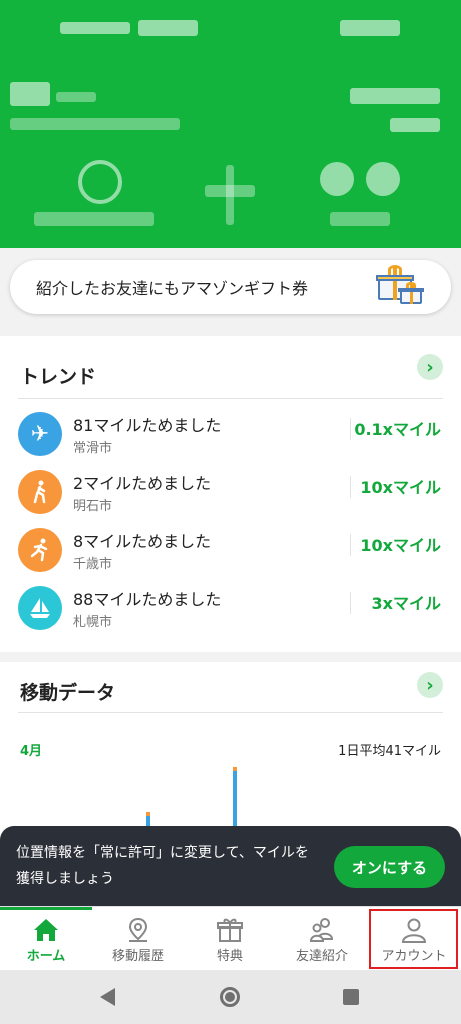 The width and height of the screenshot is (461, 1024). Describe the element at coordinates (142, 541) in the screenshot. I see `trend-item-title: 8マイルためました` at that location.